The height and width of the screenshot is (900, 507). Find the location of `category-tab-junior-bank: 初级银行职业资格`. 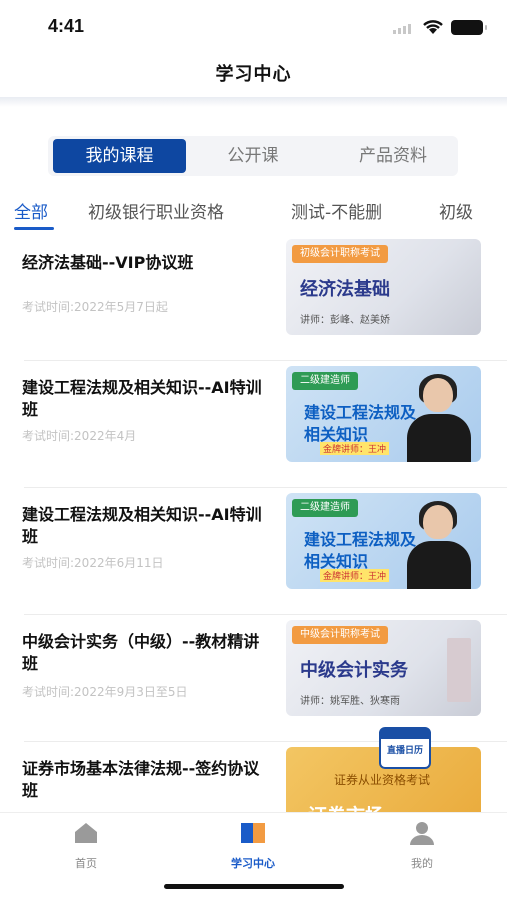

category-tab-junior-bank: 初级银行职业资格 is located at coordinates (156, 214).